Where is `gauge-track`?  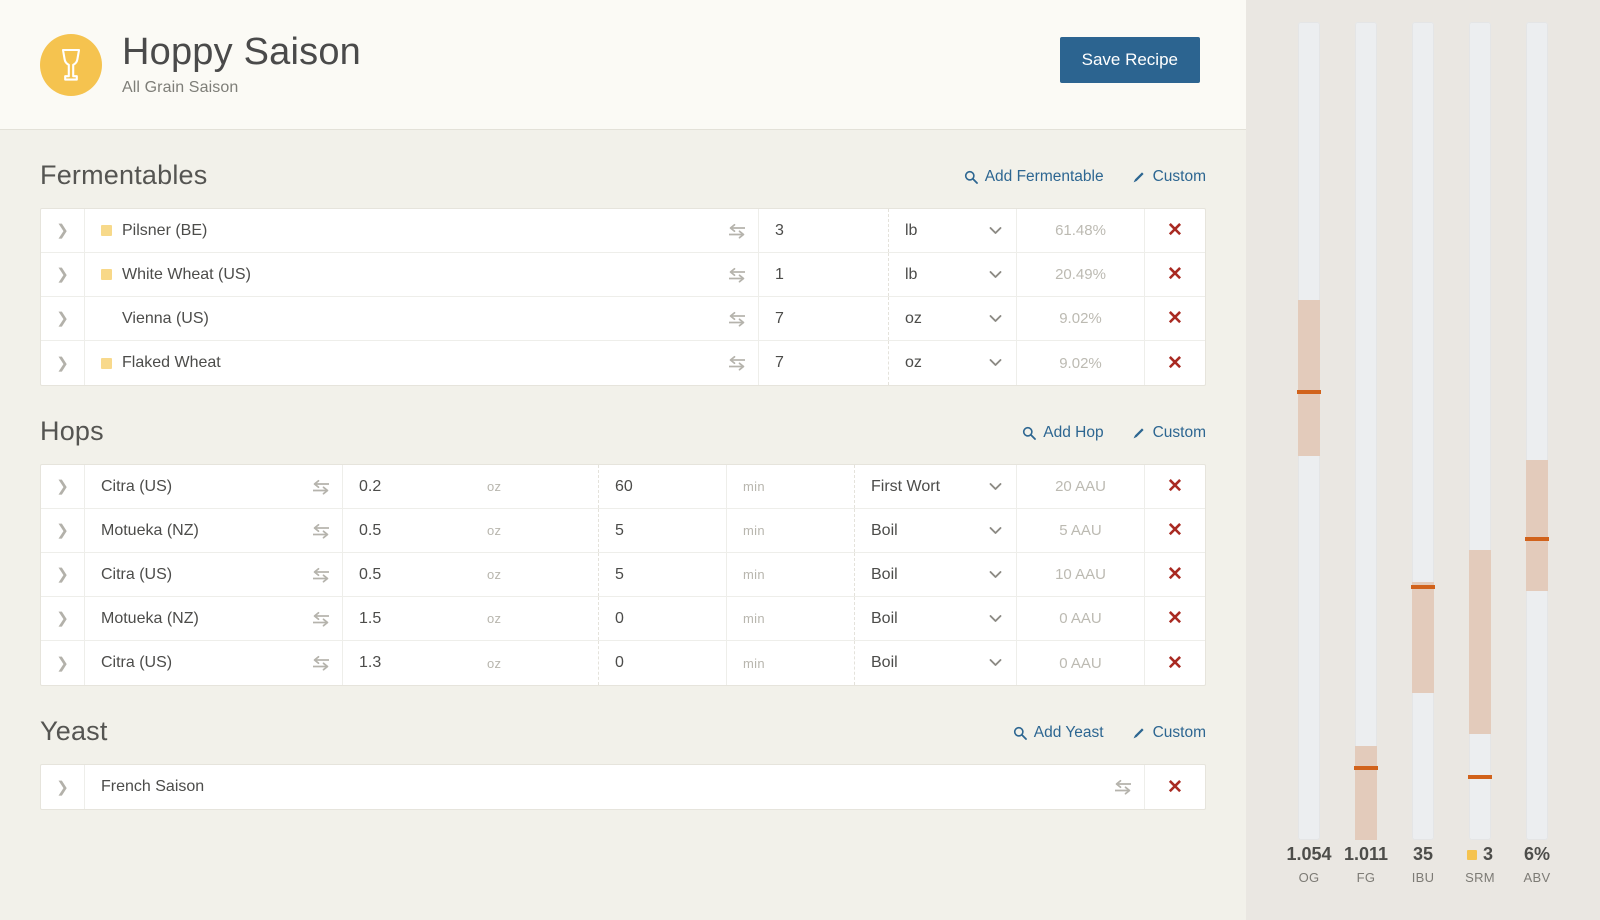
gauge-track is located at coordinates (1366, 431).